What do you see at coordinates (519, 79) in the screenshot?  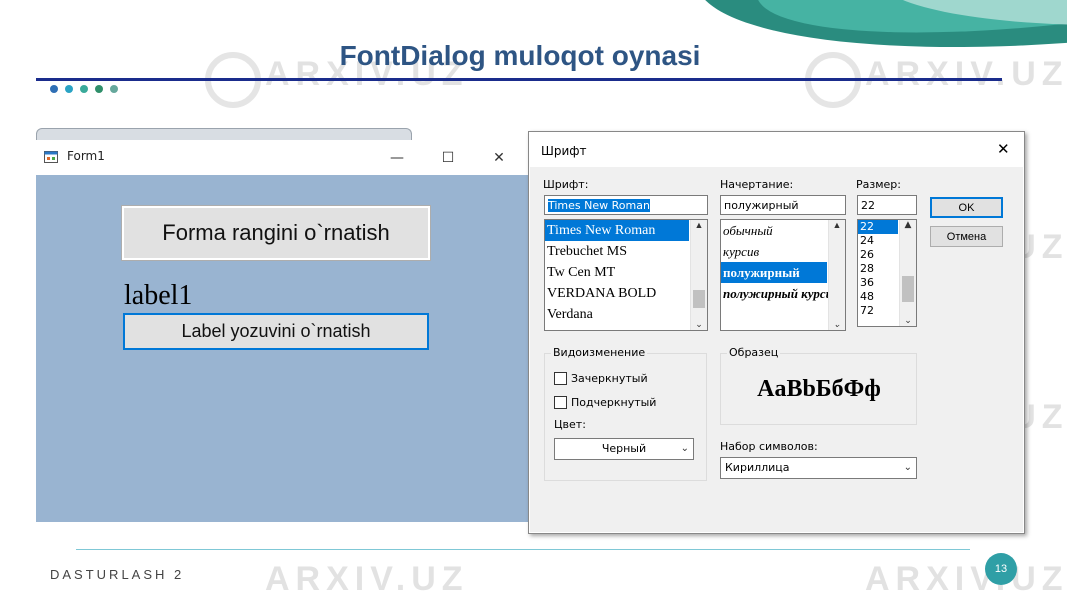 I see `title-underline` at bounding box center [519, 79].